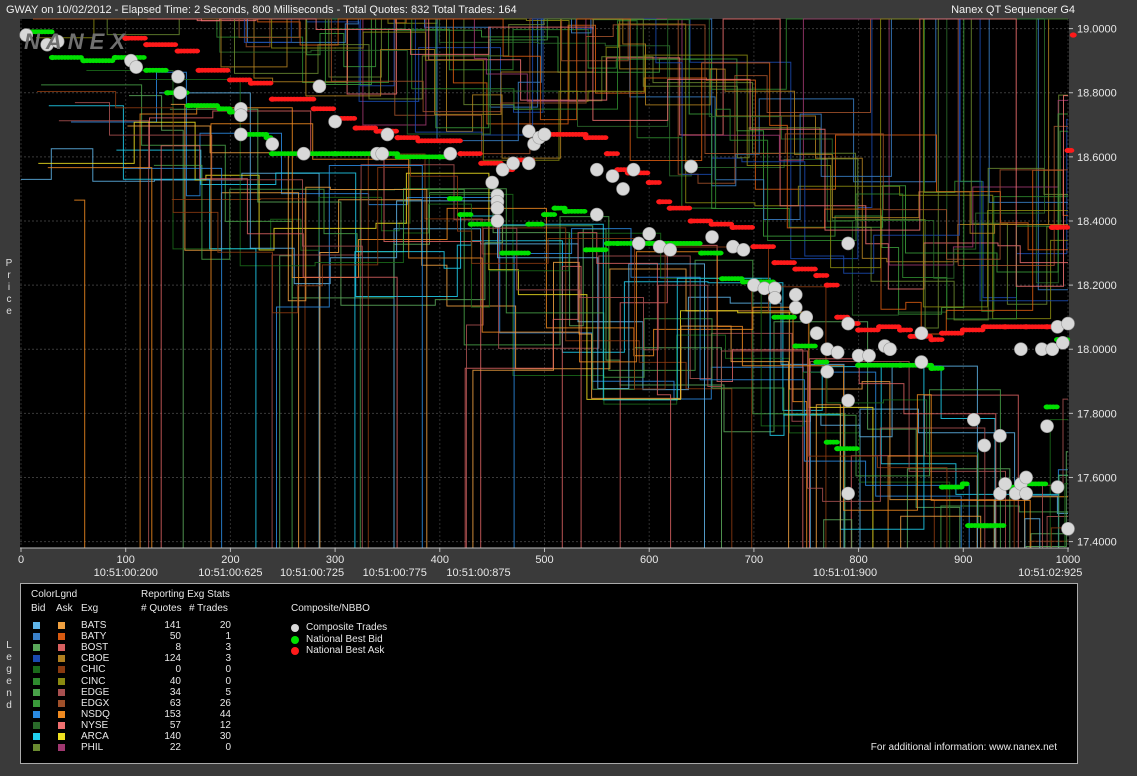 The width and height of the screenshot is (1137, 776). I want to click on side-letter: c, so click(9, 299).